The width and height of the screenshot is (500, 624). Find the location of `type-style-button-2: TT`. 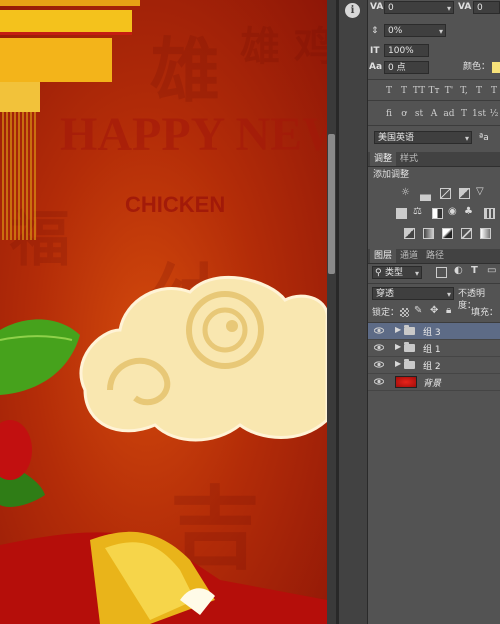

type-style-button-2: TT is located at coordinates (419, 91).